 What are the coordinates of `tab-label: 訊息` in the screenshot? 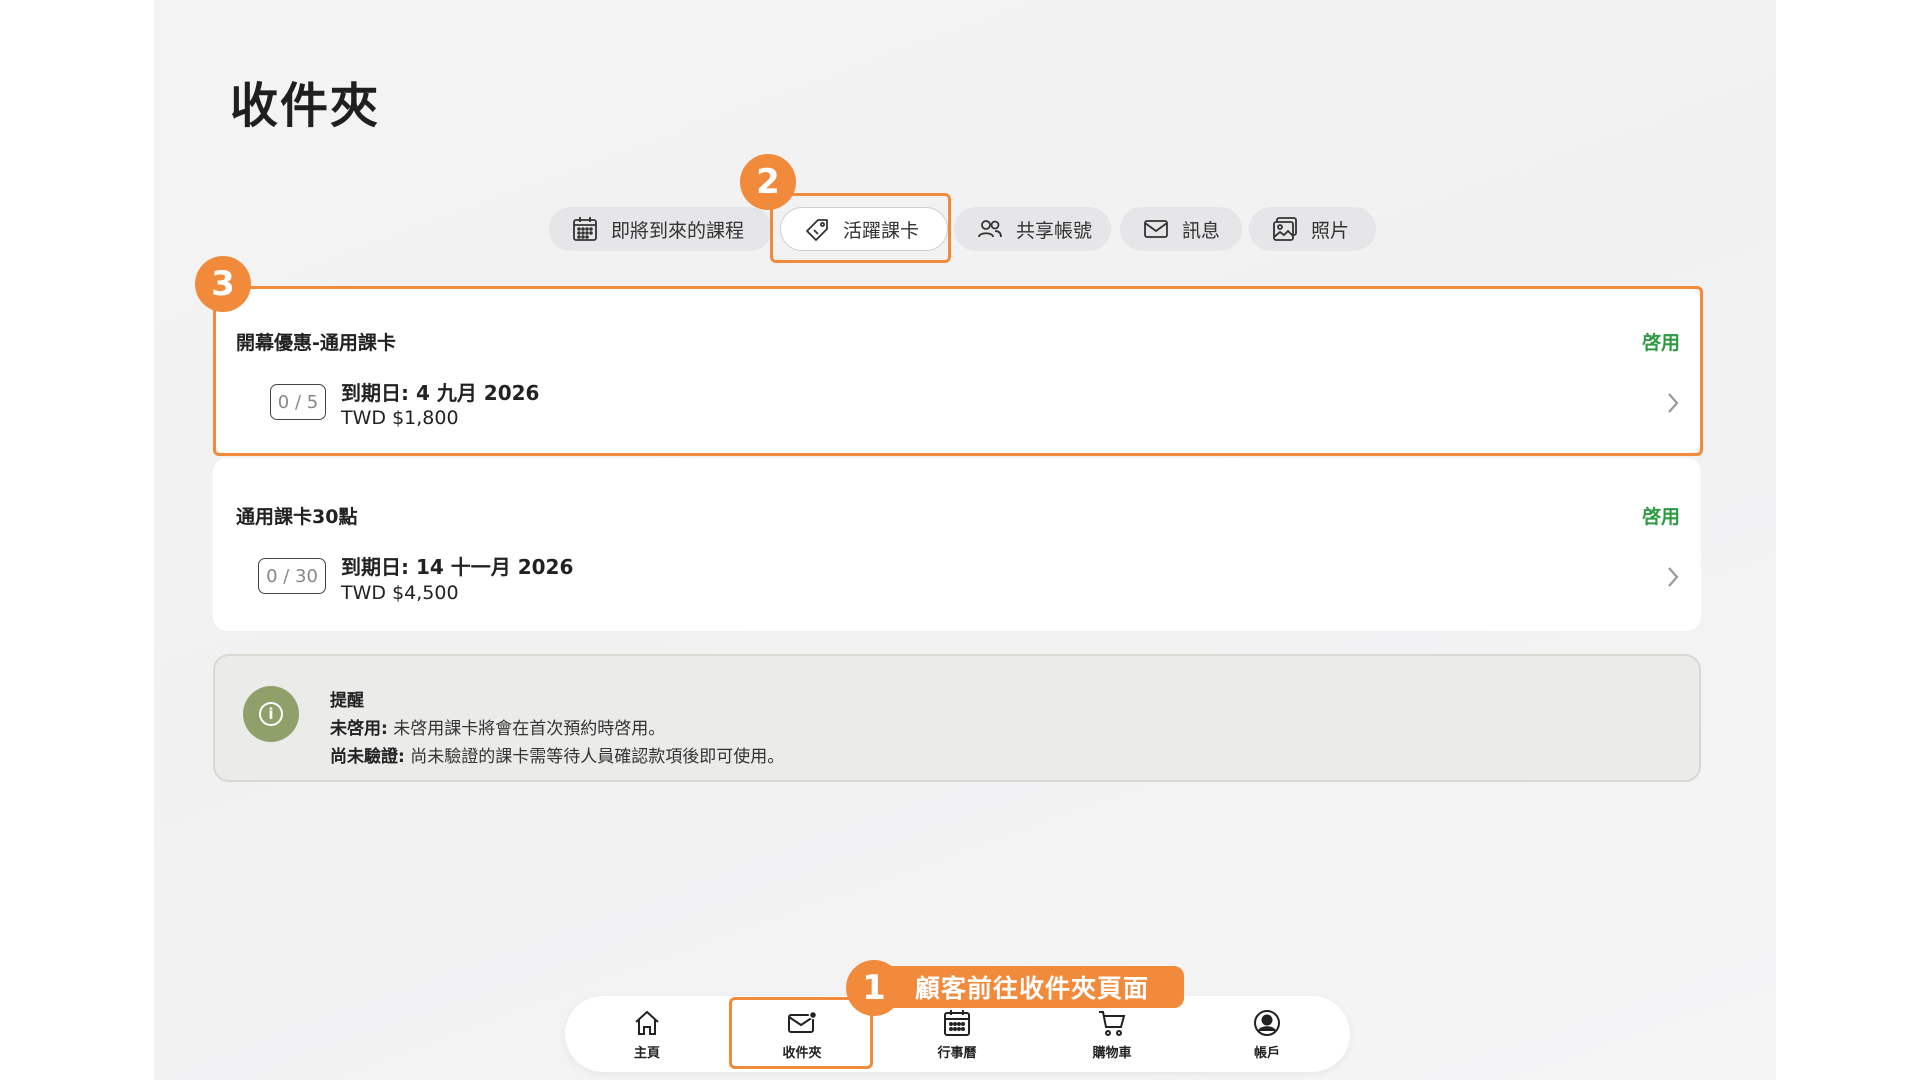 It's located at (1201, 230).